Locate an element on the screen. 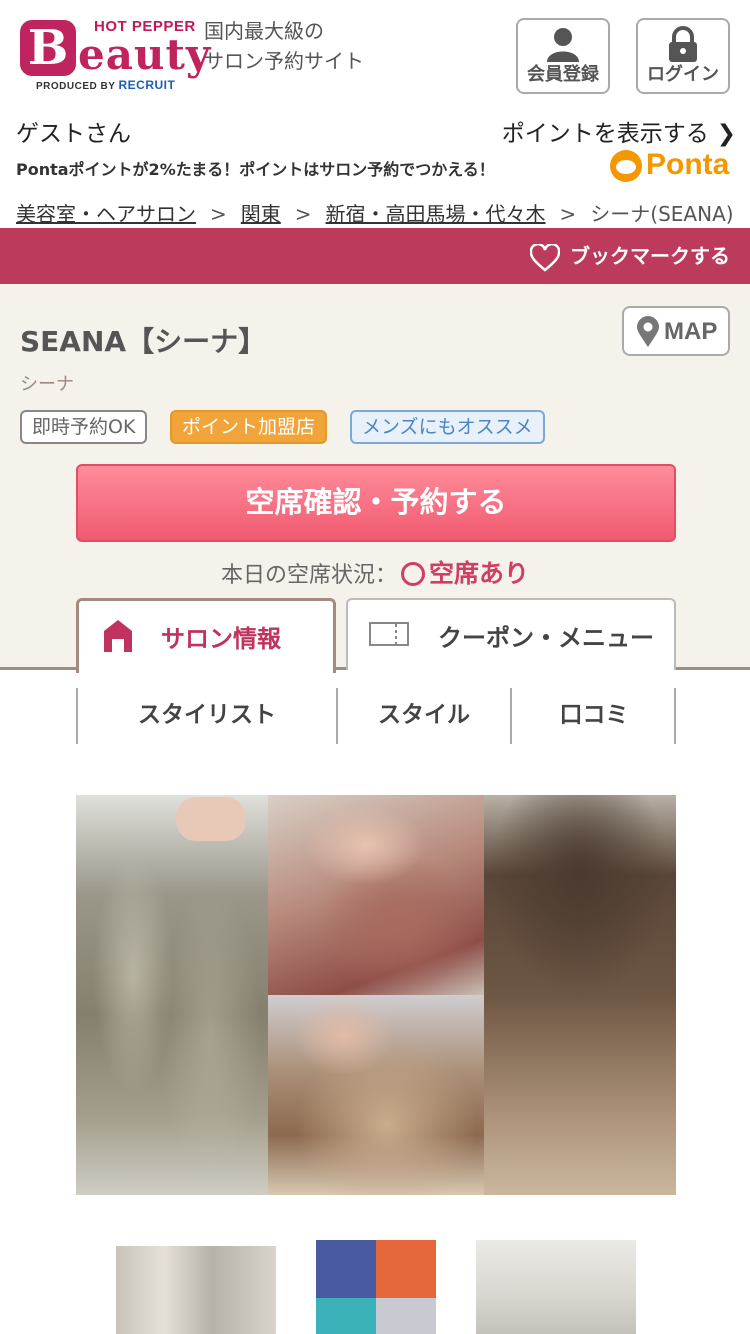 This screenshot has width=750, height=1334. gallery-photo-straight-balayage is located at coordinates (580, 995).